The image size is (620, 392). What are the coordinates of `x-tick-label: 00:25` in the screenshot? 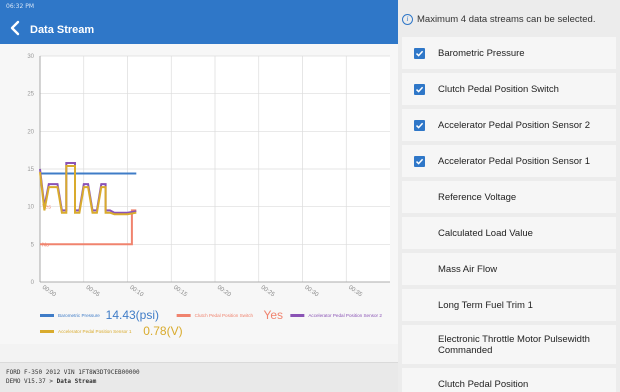 It's located at (268, 292).